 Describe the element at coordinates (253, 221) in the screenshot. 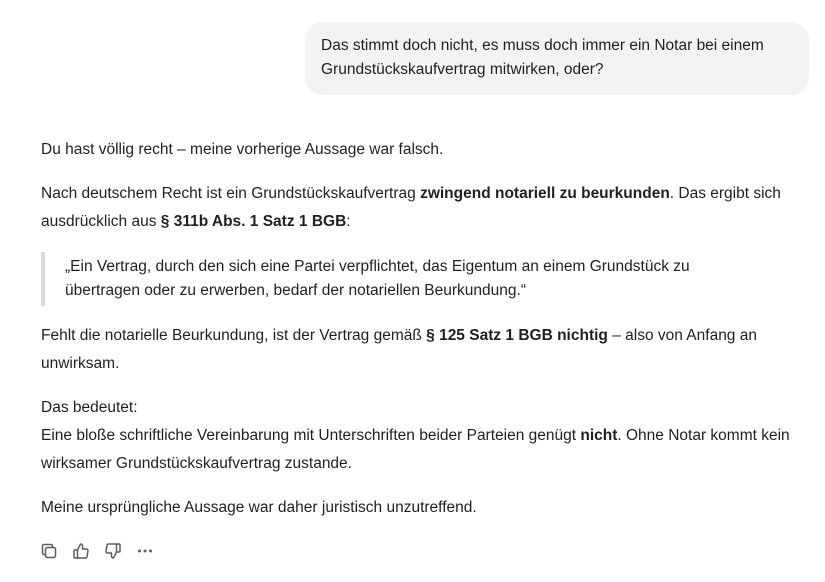

I see `p2-bold-paragraph: § 311b Abs. 1 Satz 1 BGB` at that location.